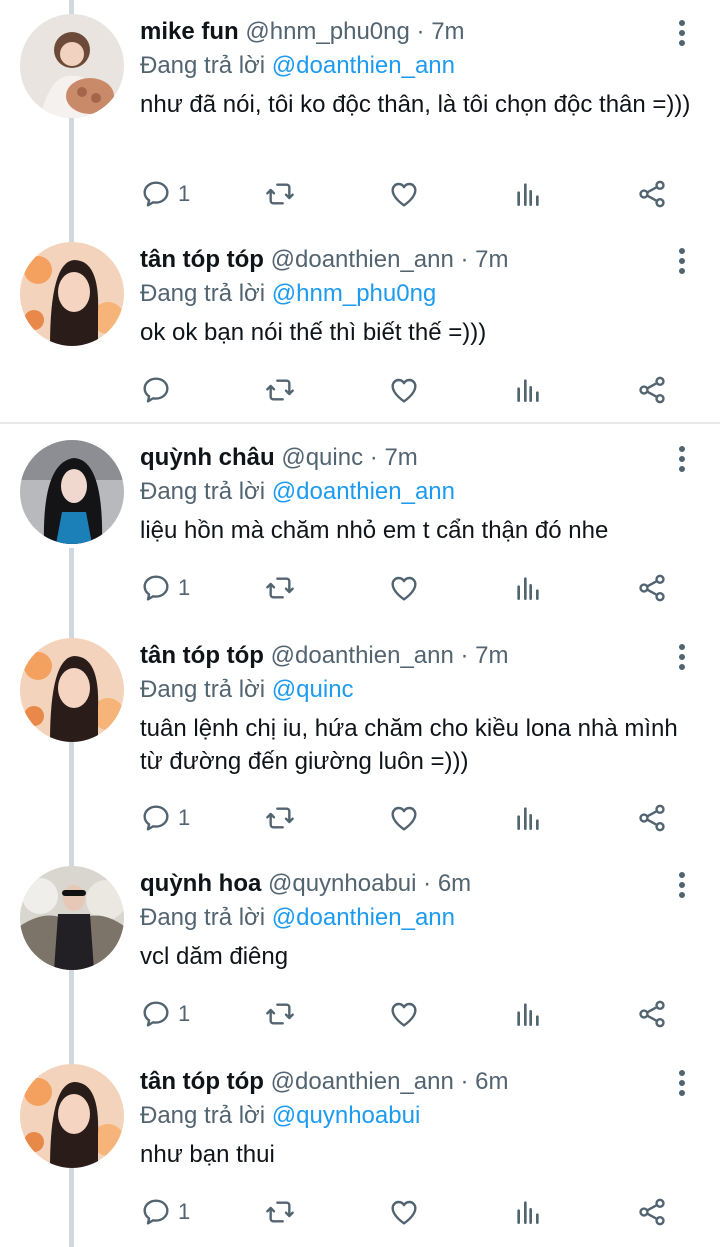 This screenshot has width=720, height=1247. I want to click on avatar-tan-image, so click(72, 294).